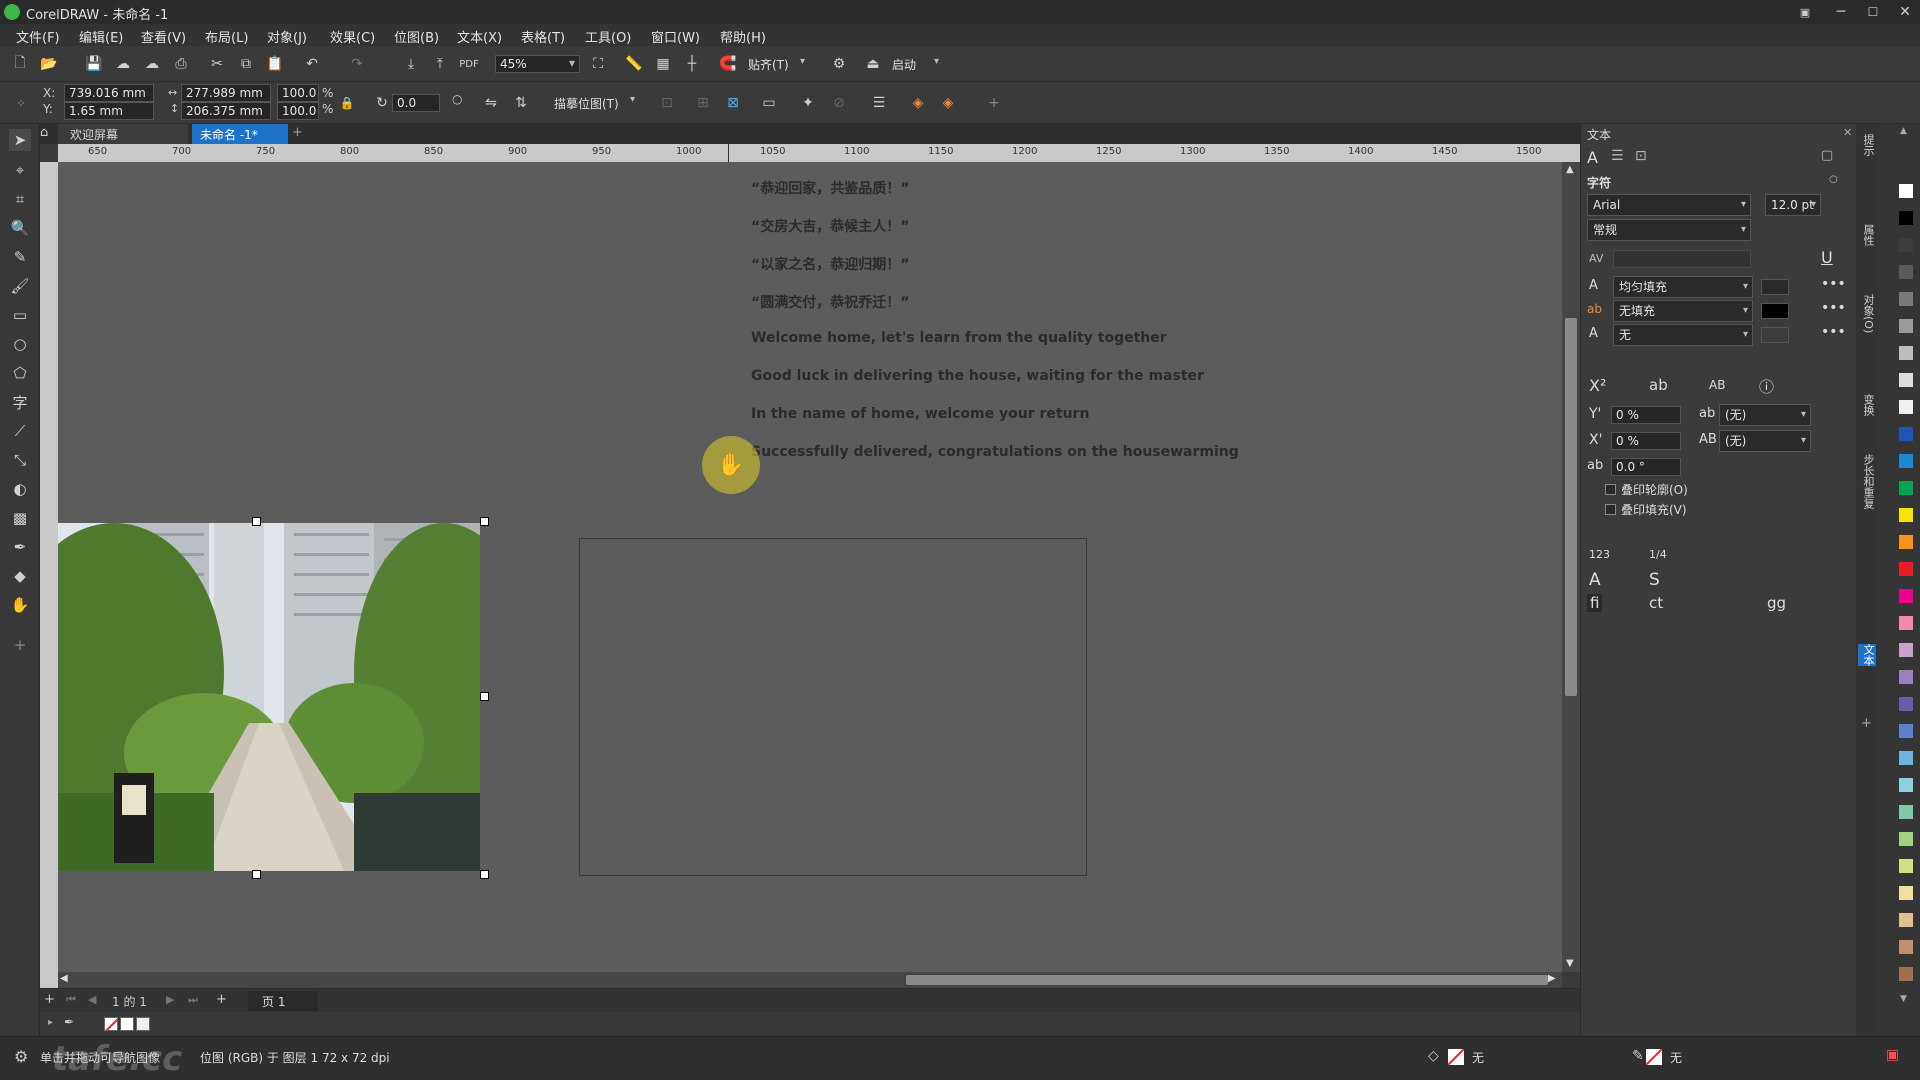 The width and height of the screenshot is (1920, 1080). What do you see at coordinates (1599, 554) in the screenshot?
I see `numerals-icon: 123` at bounding box center [1599, 554].